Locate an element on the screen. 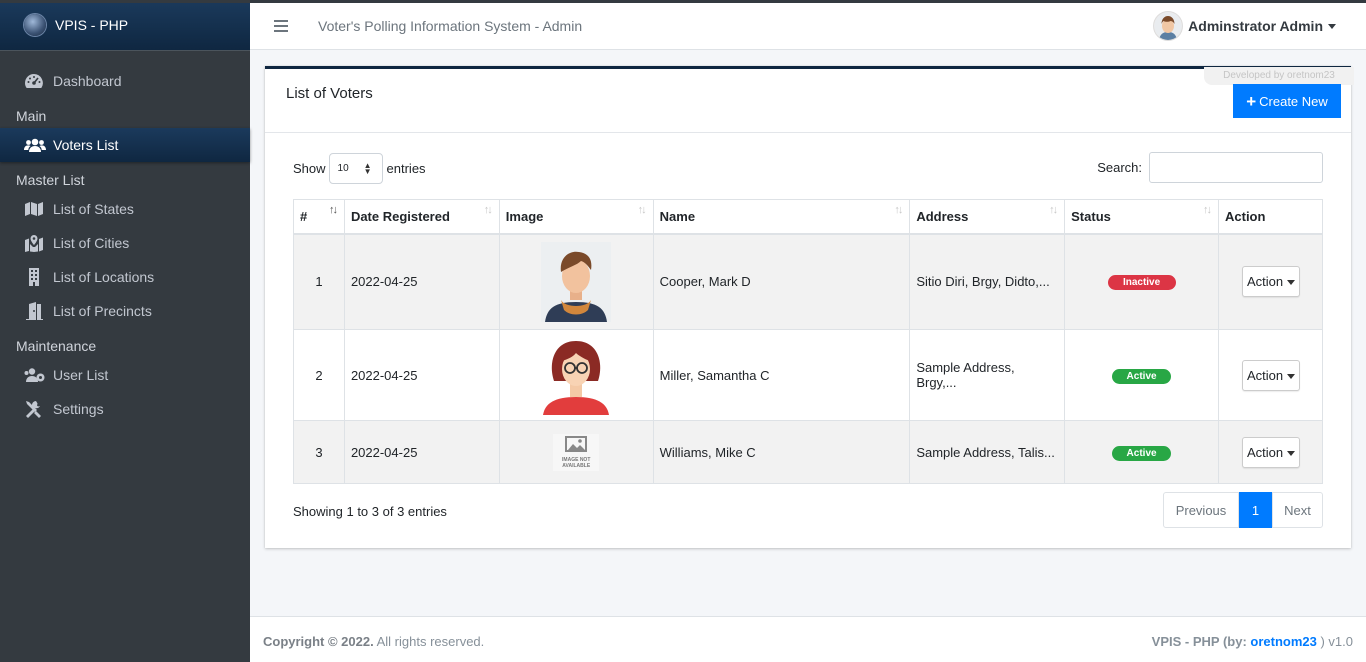 The height and width of the screenshot is (662, 1366). entries-length: Show 10 ▲ ▼ entries is located at coordinates (359, 168).